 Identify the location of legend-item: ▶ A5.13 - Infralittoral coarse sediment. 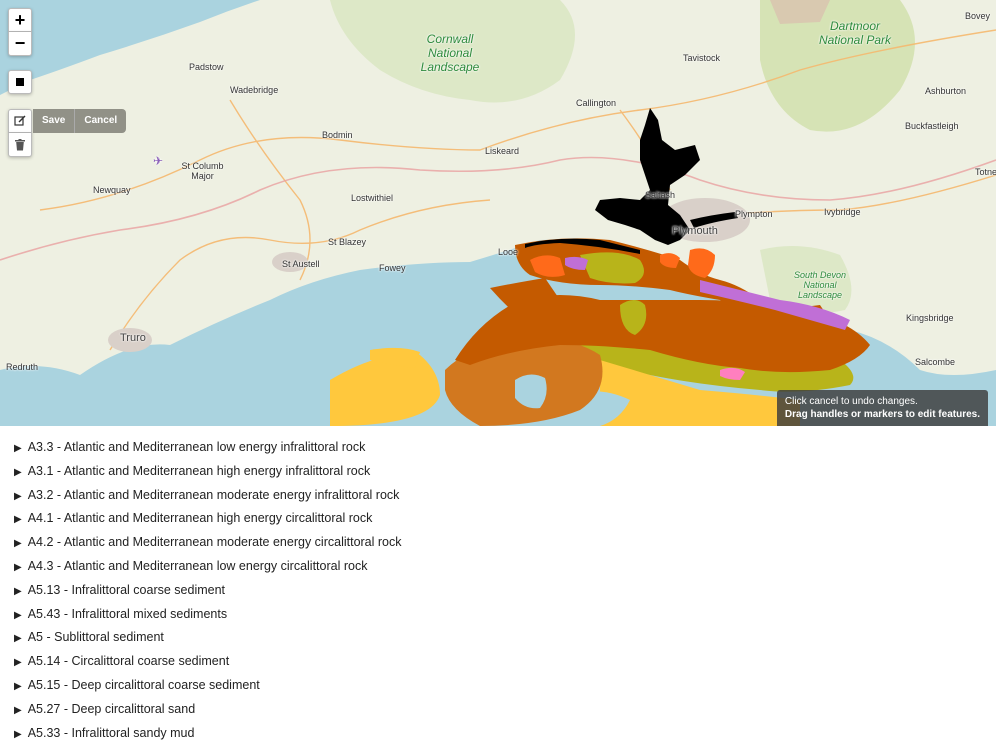
(227, 591).